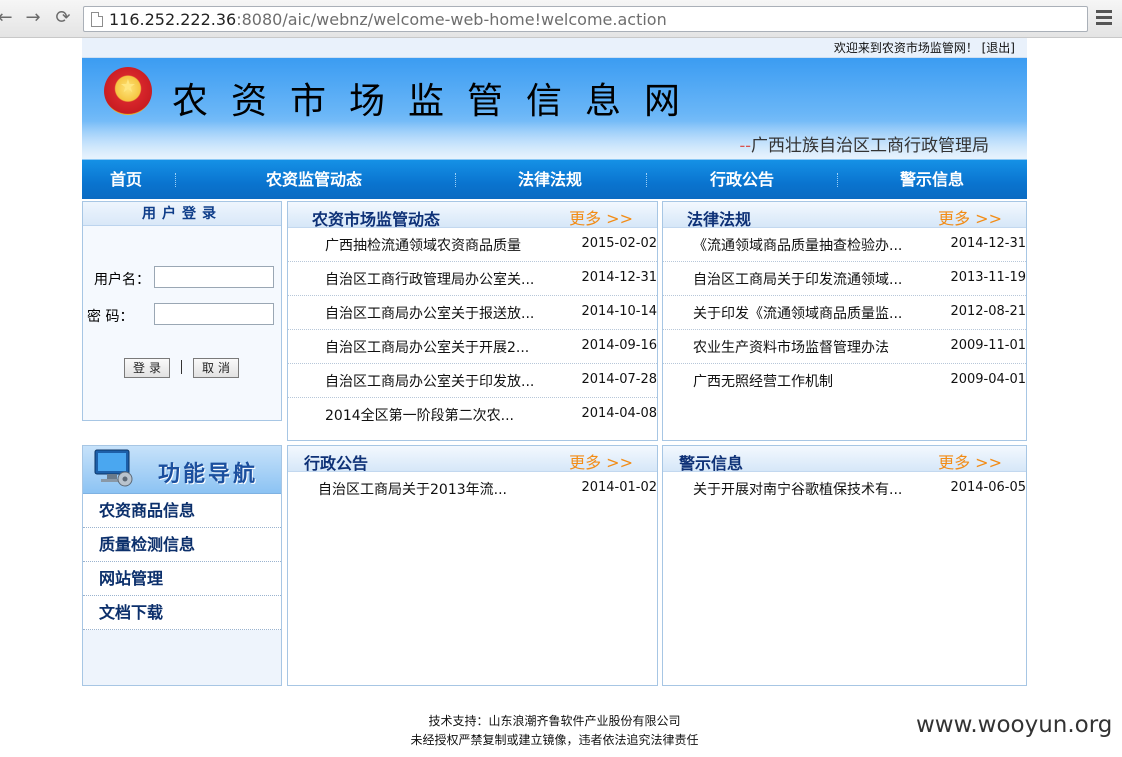 This screenshot has height=757, width=1122. I want to click on news-date: 2014-06-05, so click(988, 487).